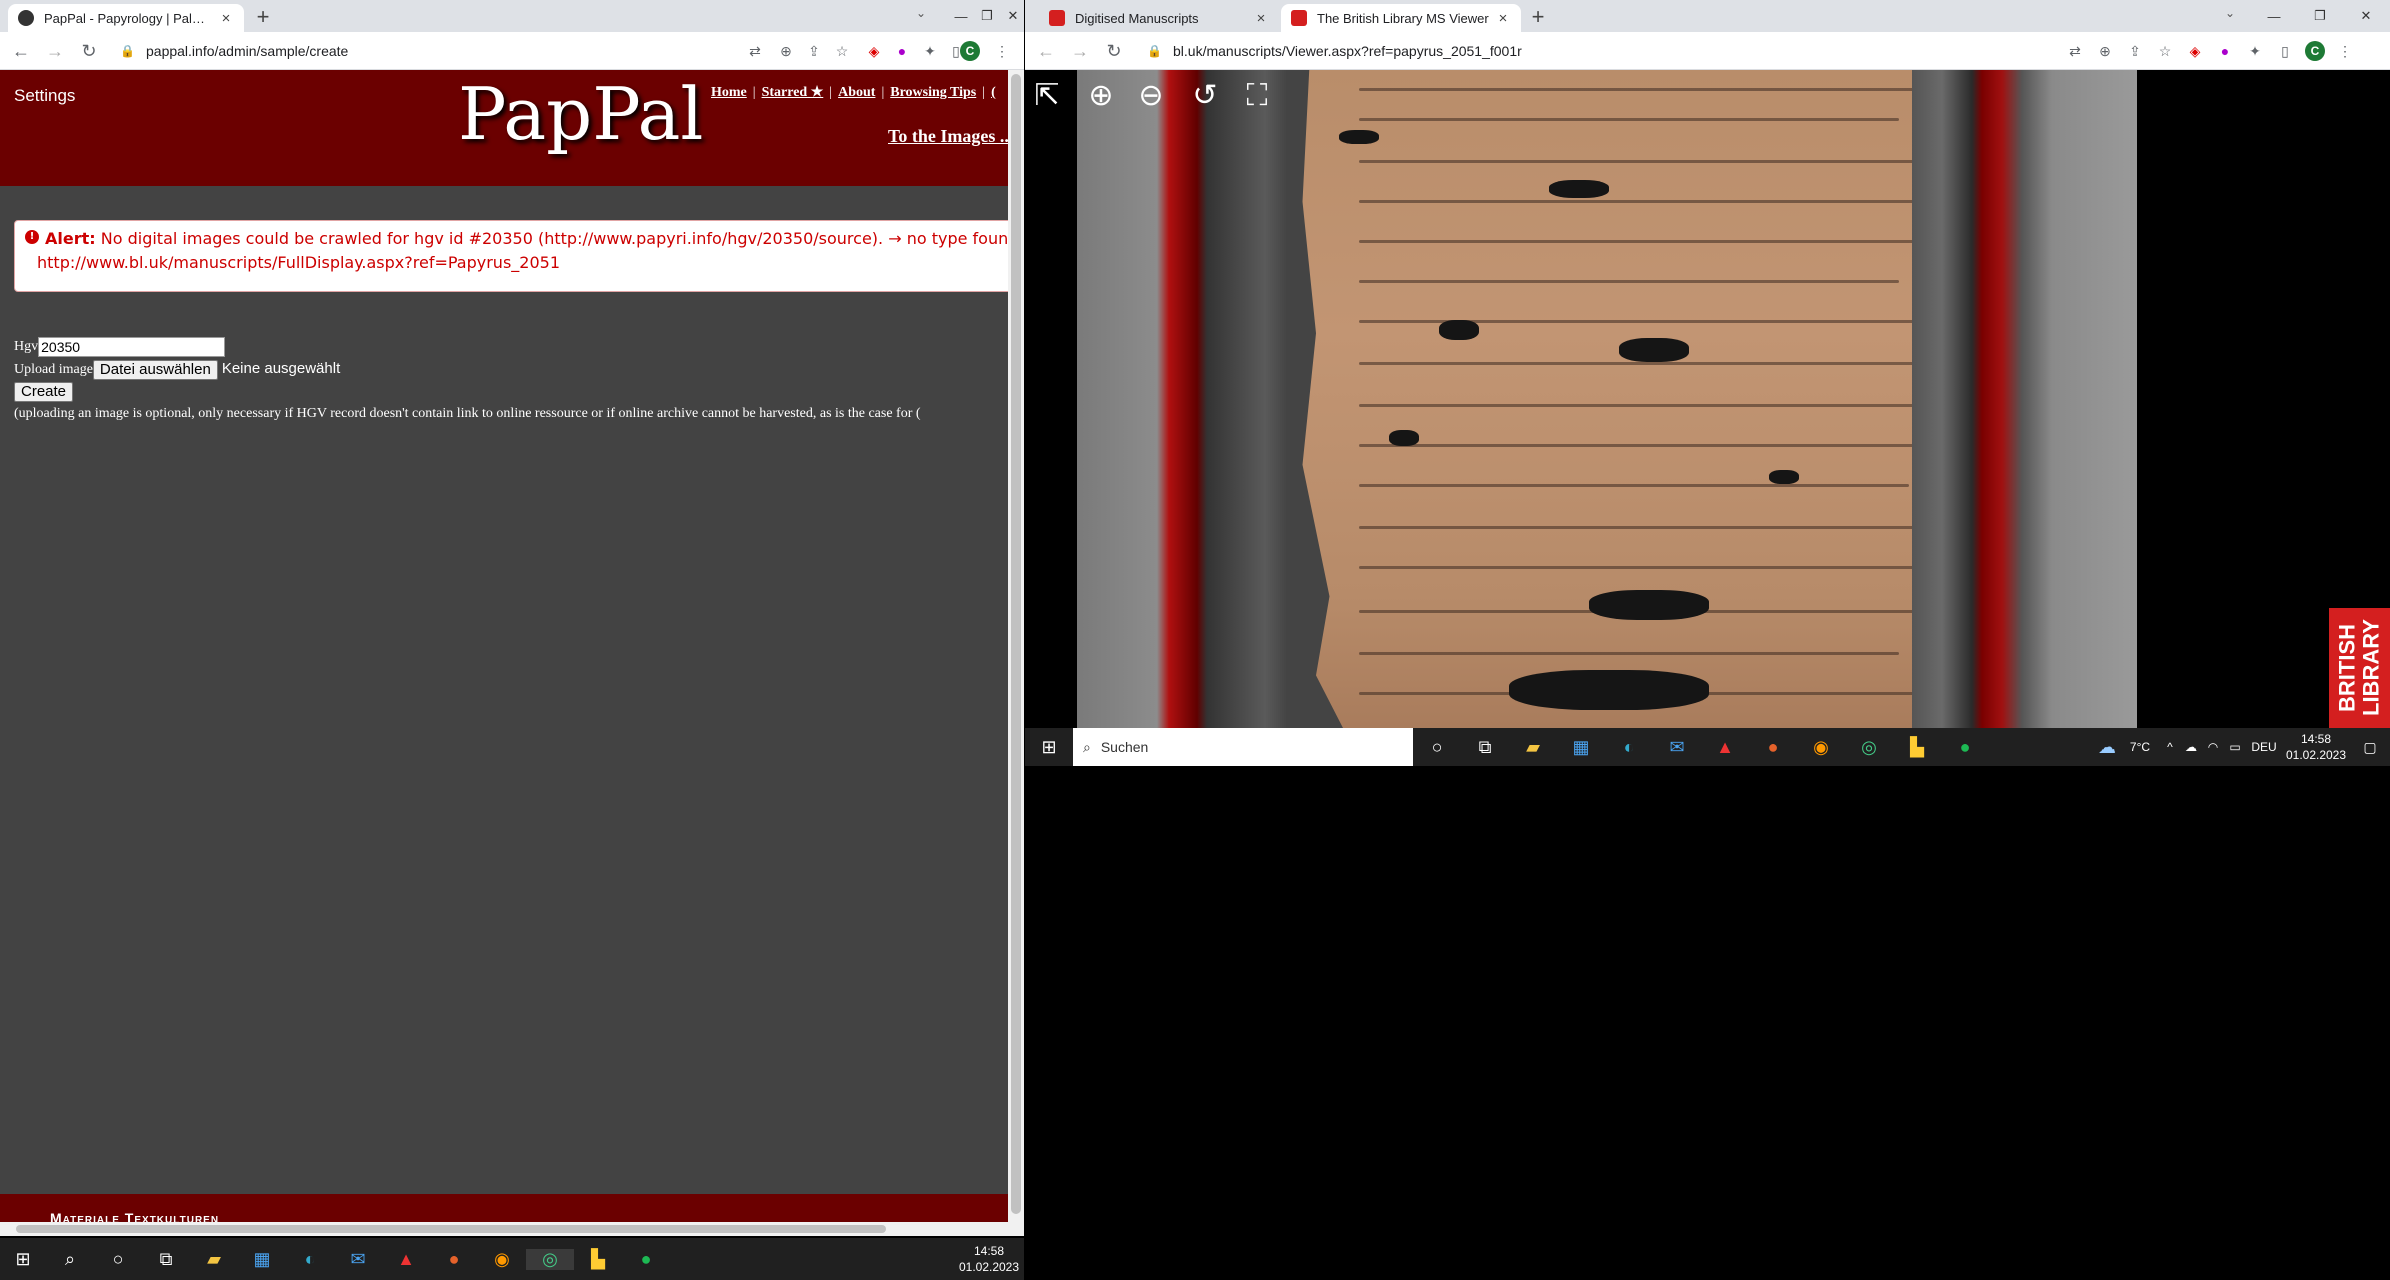  Describe the element at coordinates (1151, 96) in the screenshot. I see `zoom-out-icon: ⊖` at that location.